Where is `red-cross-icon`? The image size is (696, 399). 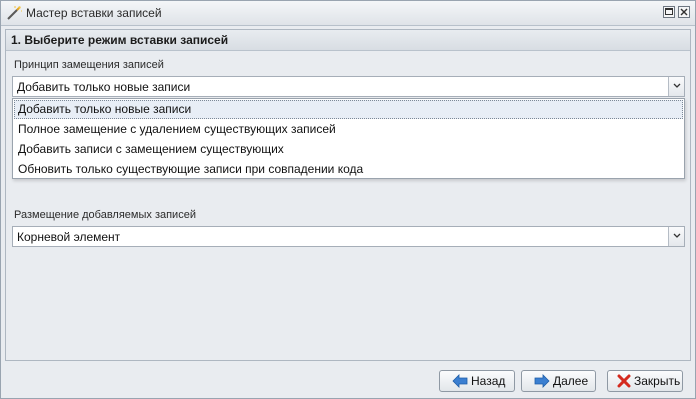 red-cross-icon is located at coordinates (624, 381).